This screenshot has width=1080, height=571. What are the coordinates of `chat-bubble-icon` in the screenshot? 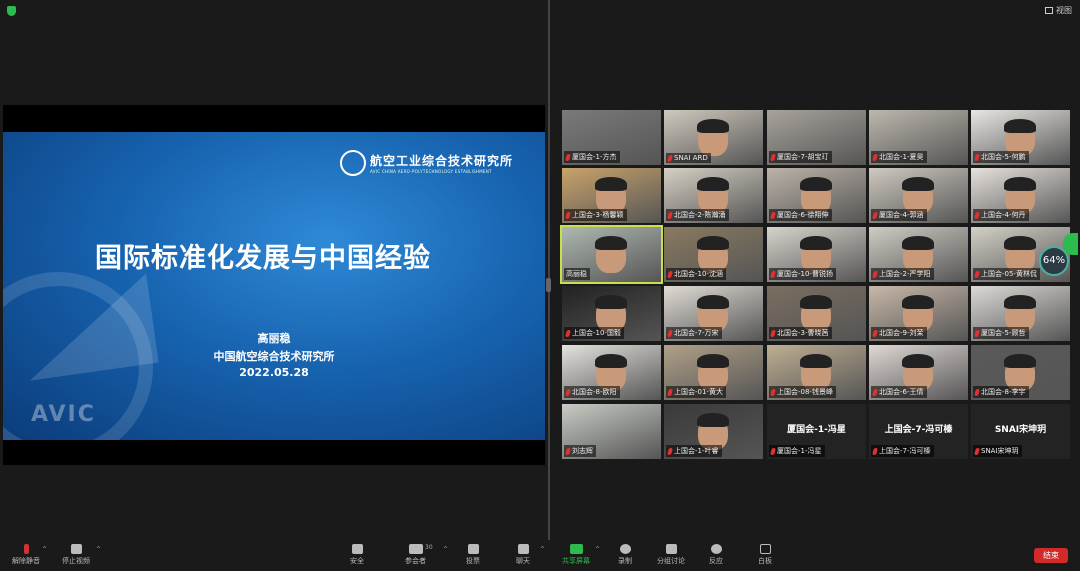 It's located at (523, 549).